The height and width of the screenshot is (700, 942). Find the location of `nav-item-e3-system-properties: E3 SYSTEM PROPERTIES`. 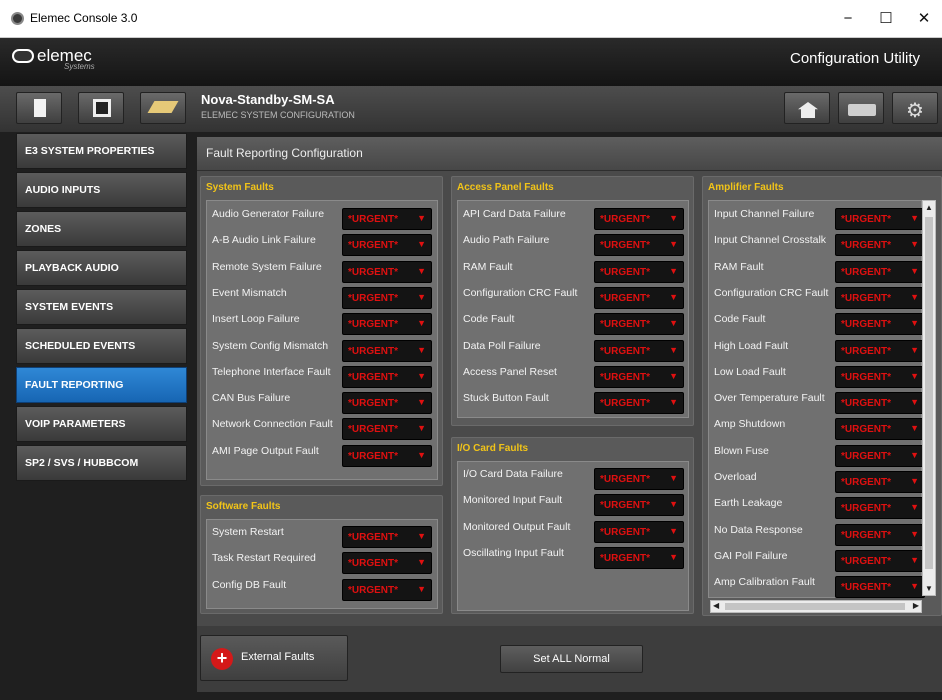

nav-item-e3-system-properties: E3 SYSTEM PROPERTIES is located at coordinates (101, 151).